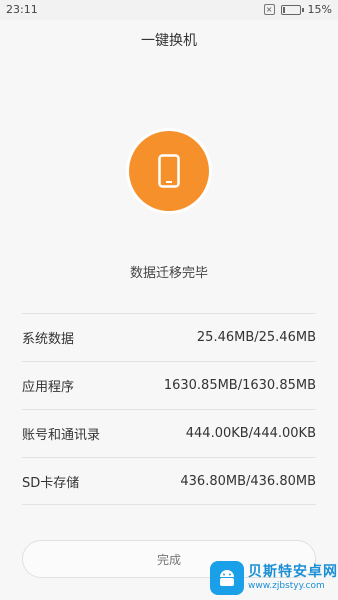  What do you see at coordinates (168, 273) in the screenshot?
I see `migration-status-text: 数据迁移完毕` at bounding box center [168, 273].